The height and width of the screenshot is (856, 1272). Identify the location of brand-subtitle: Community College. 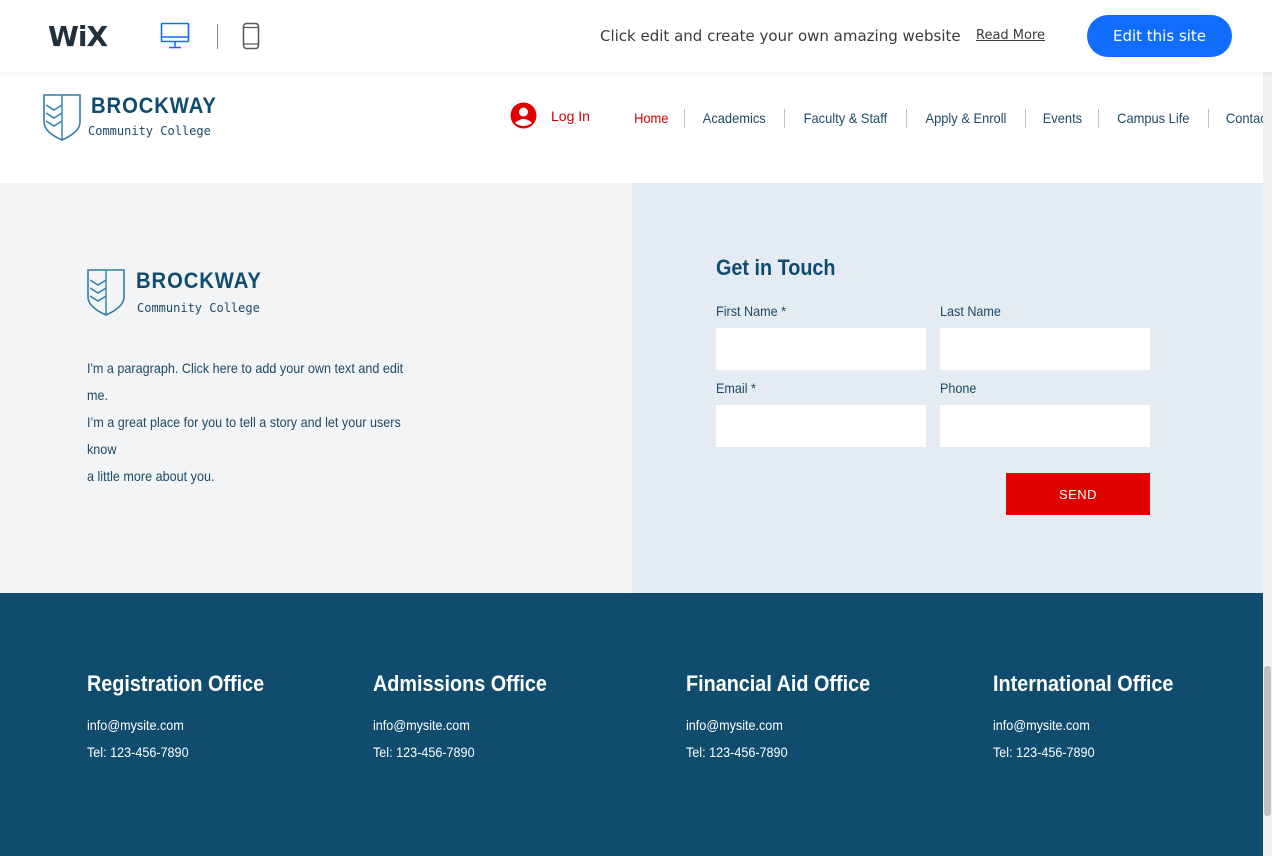
(149, 131).